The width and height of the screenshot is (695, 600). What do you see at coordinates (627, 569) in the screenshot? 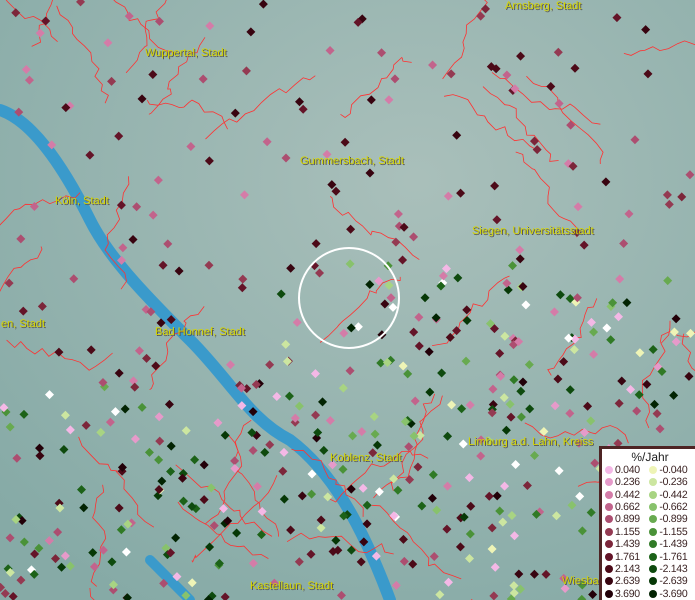
I see `legend-label: 2.143` at bounding box center [627, 569].